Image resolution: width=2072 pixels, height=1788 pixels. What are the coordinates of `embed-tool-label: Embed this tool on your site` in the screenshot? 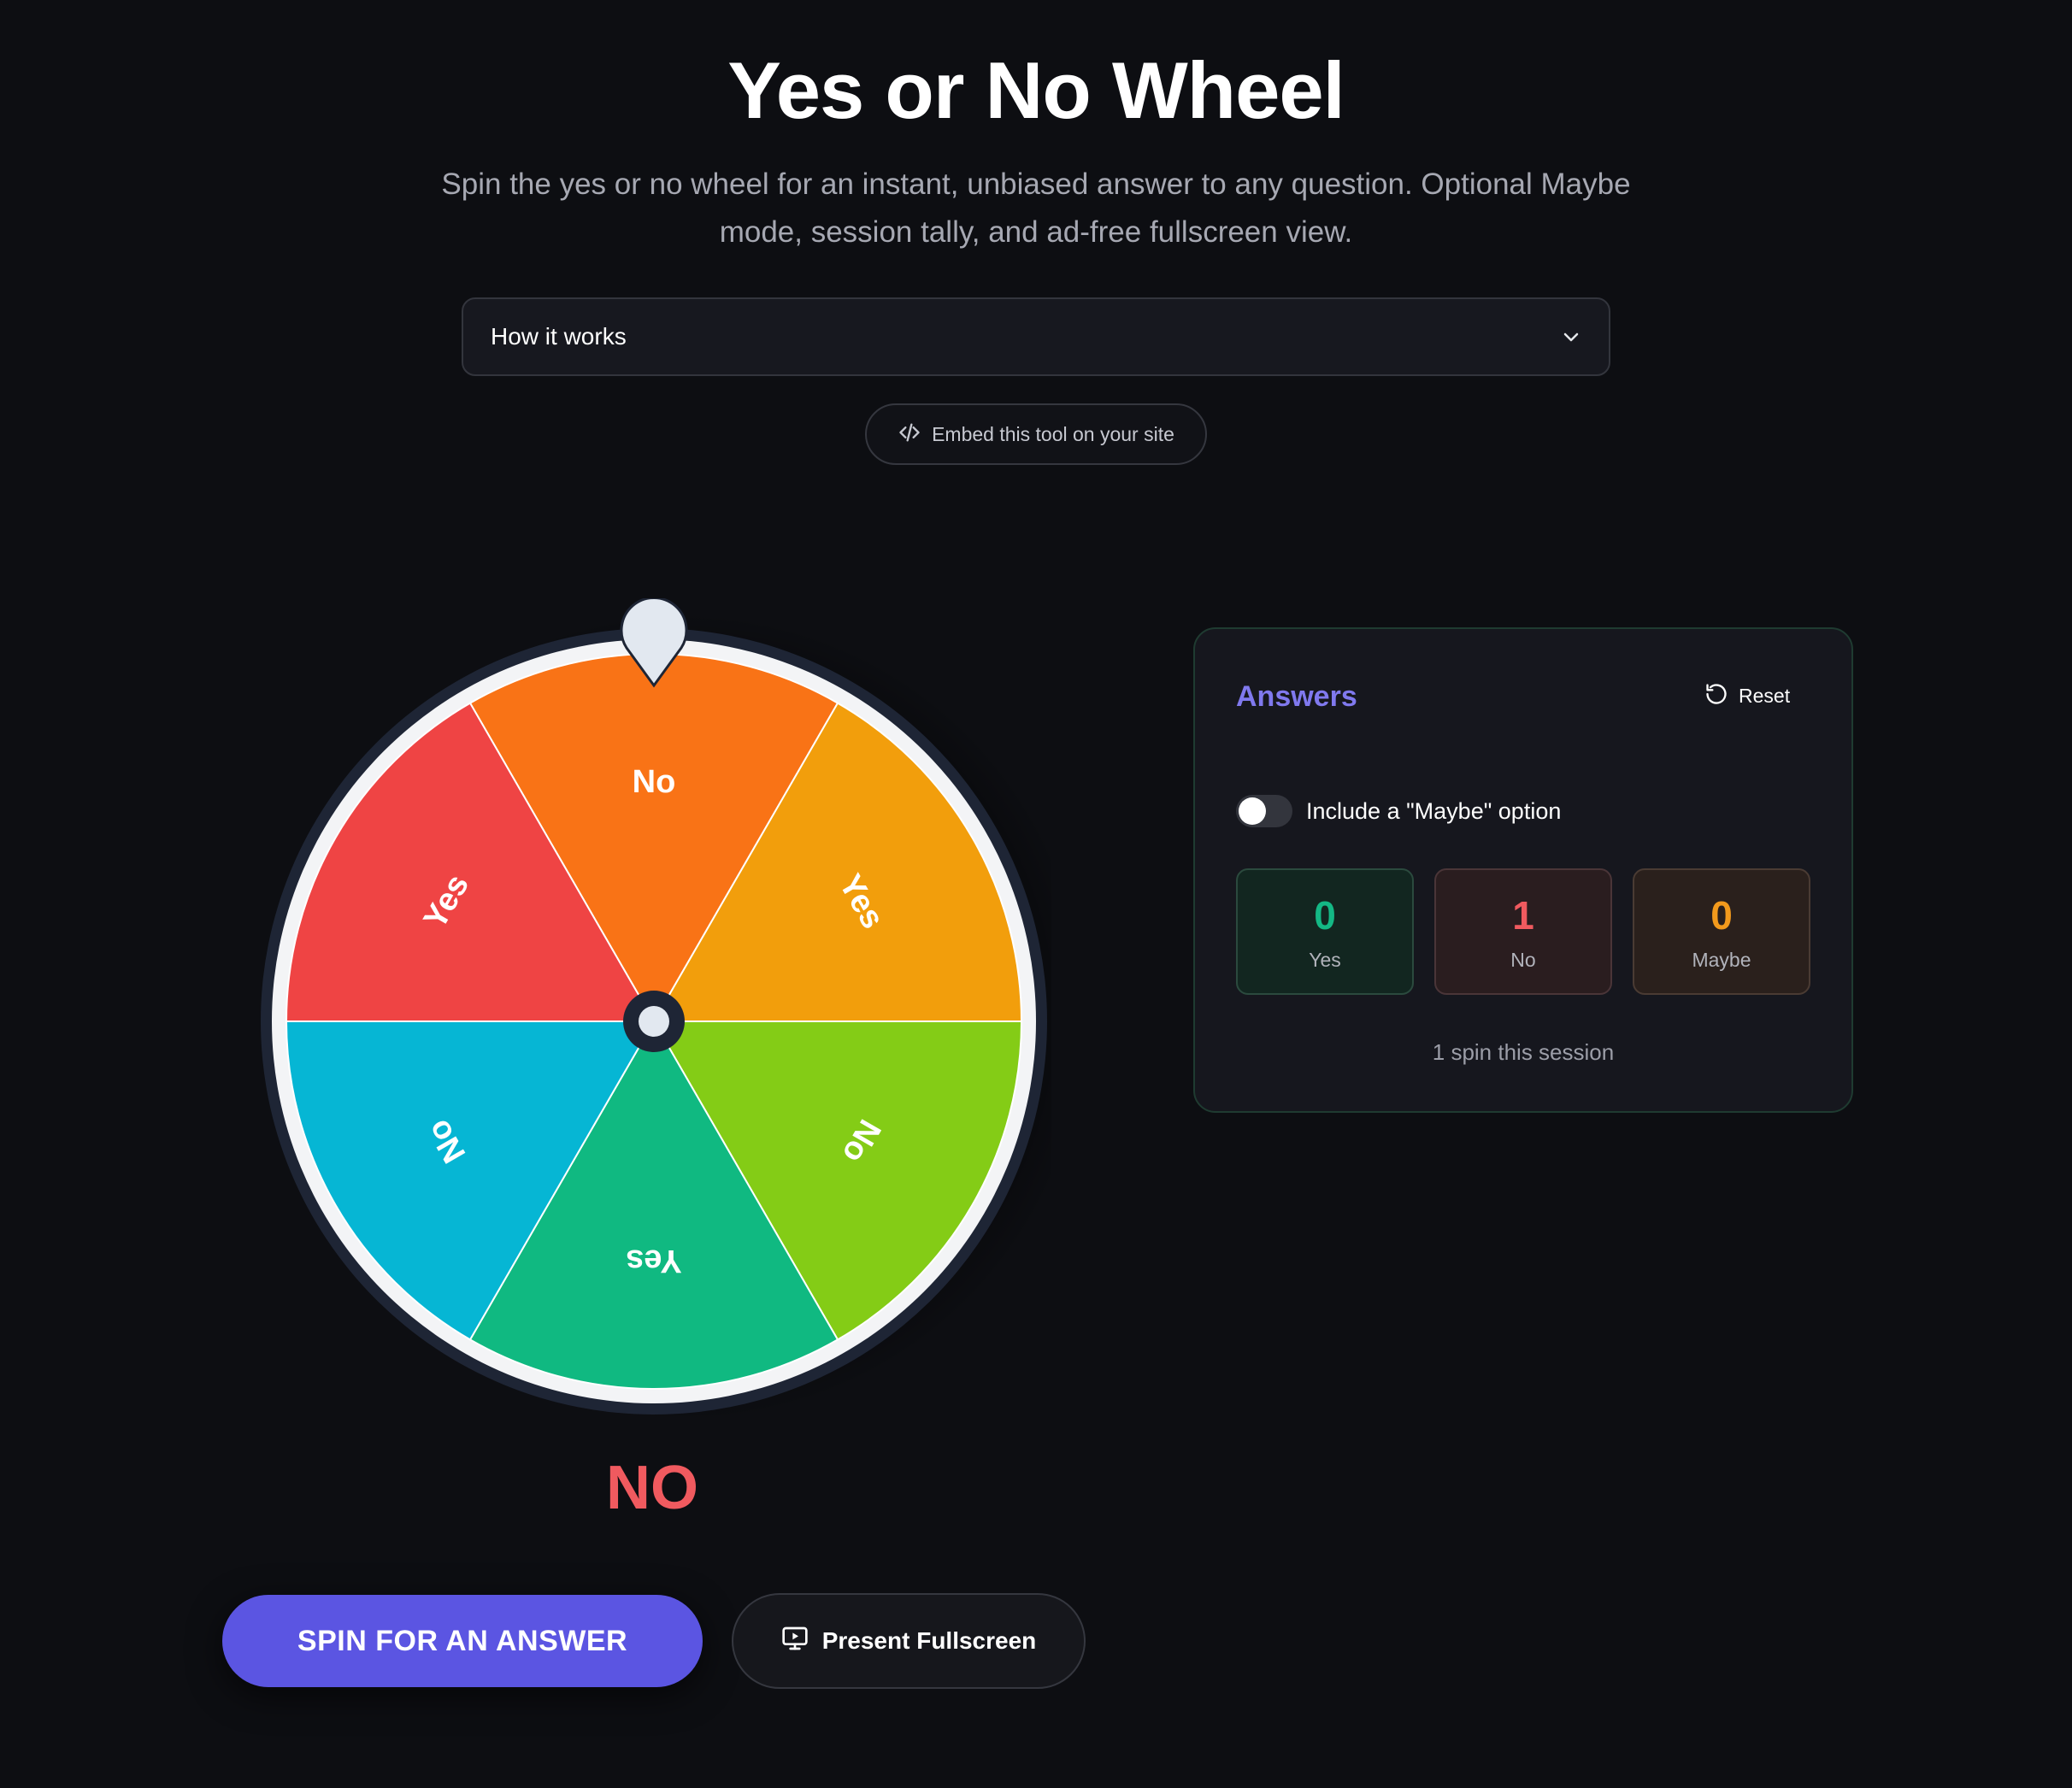 It's located at (1053, 433).